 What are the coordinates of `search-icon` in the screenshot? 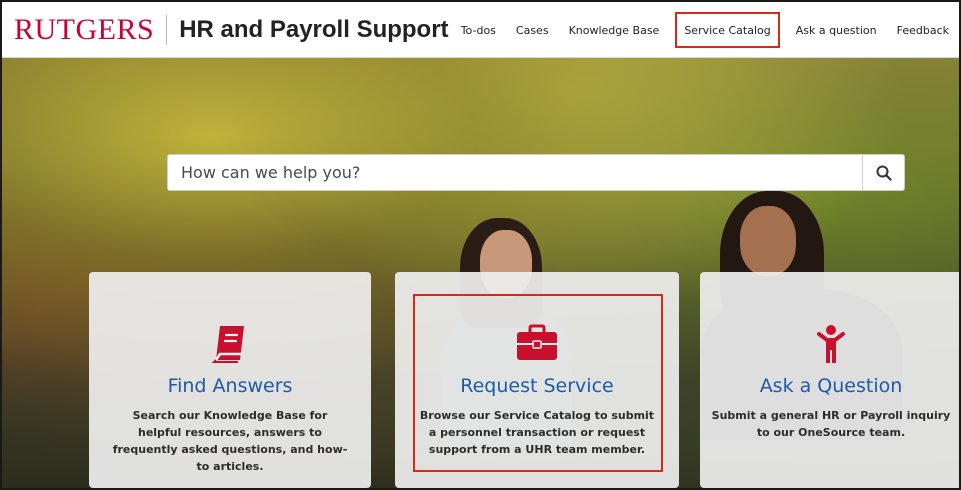 It's located at (884, 173).